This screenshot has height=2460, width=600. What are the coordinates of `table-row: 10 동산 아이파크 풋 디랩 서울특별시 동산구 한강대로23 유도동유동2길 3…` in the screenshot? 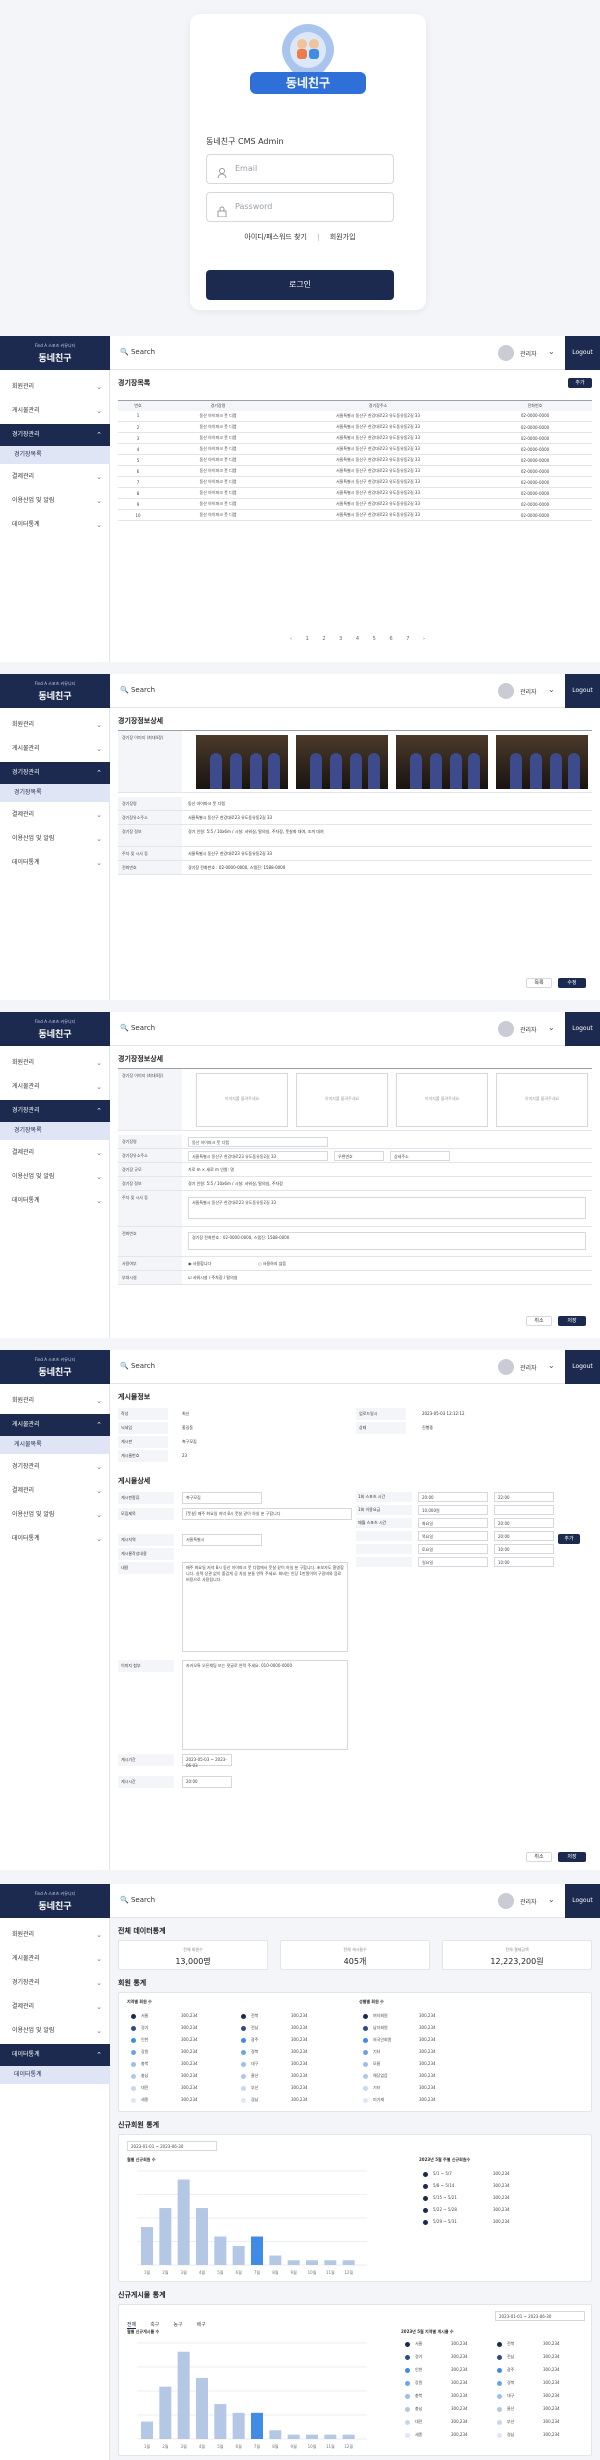 It's located at (355, 515).